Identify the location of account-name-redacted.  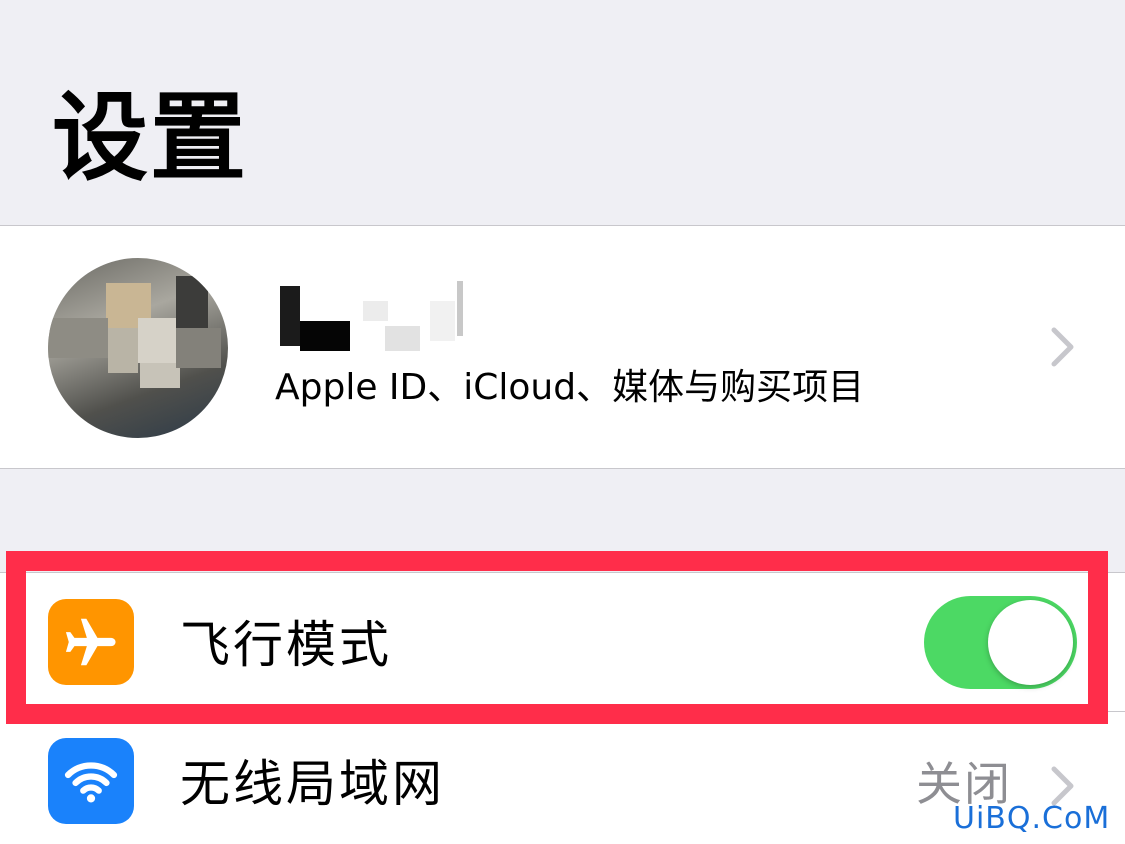
(375, 313).